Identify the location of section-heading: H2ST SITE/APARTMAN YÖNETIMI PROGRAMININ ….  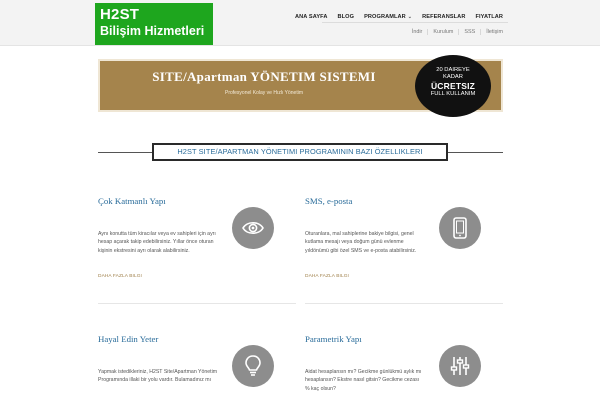
(300, 152).